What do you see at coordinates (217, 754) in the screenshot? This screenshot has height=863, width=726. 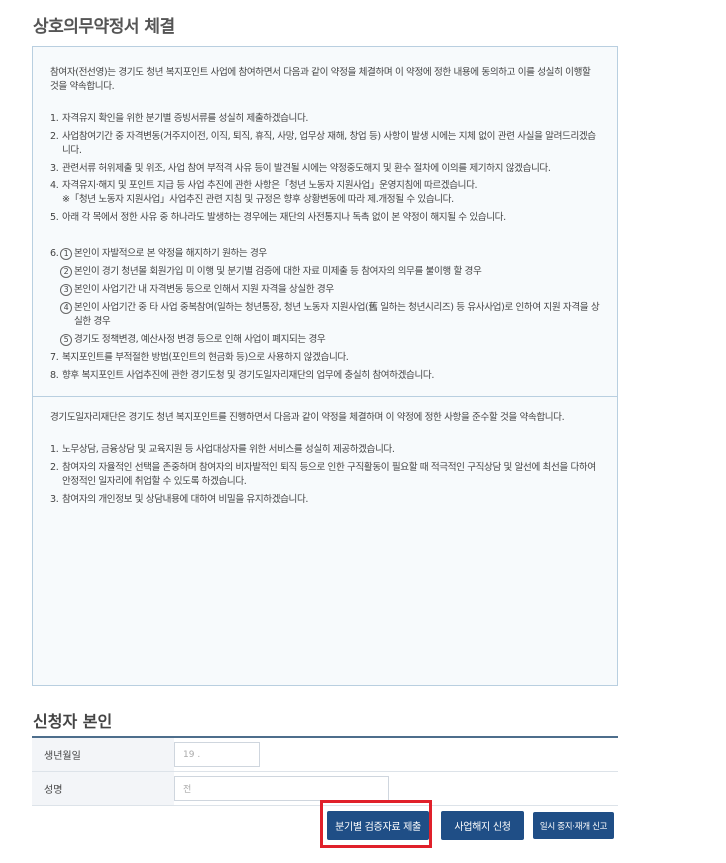 I see `birth-input: 19 .` at bounding box center [217, 754].